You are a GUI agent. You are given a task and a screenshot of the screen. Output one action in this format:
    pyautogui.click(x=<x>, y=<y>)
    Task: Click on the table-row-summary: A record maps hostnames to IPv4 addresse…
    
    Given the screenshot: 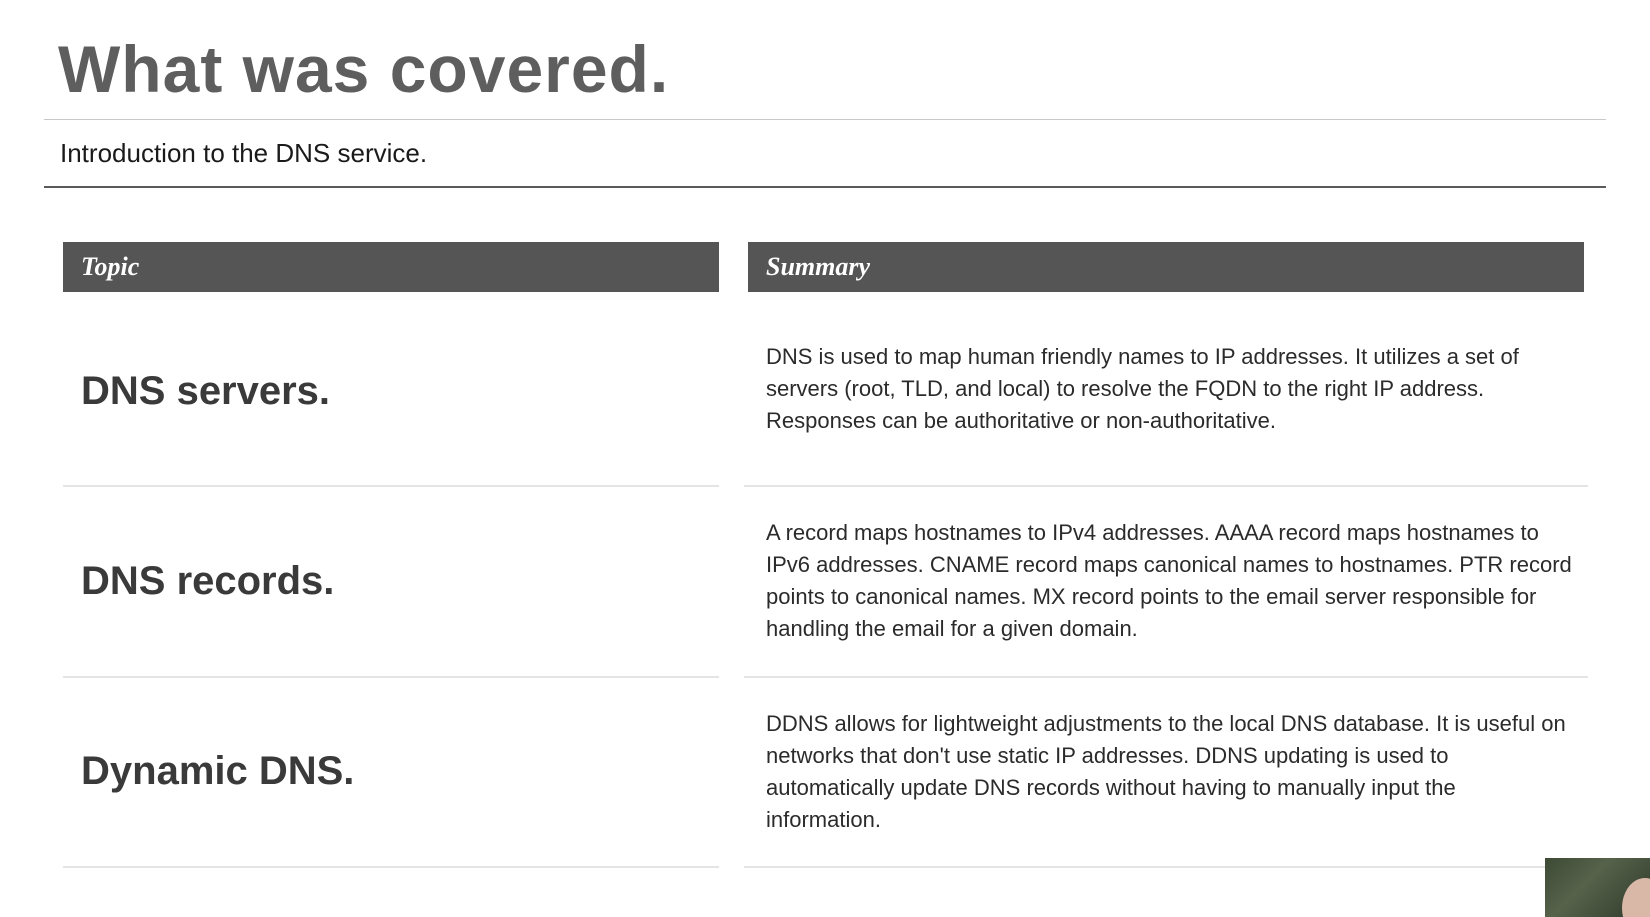 What is the action you would take?
    pyautogui.click(x=1169, y=580)
    